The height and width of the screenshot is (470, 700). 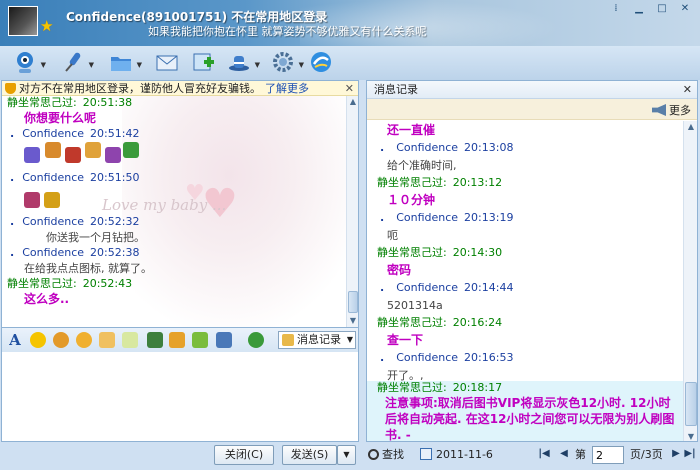 I want to click on message-input-box, so click(x=180, y=397).